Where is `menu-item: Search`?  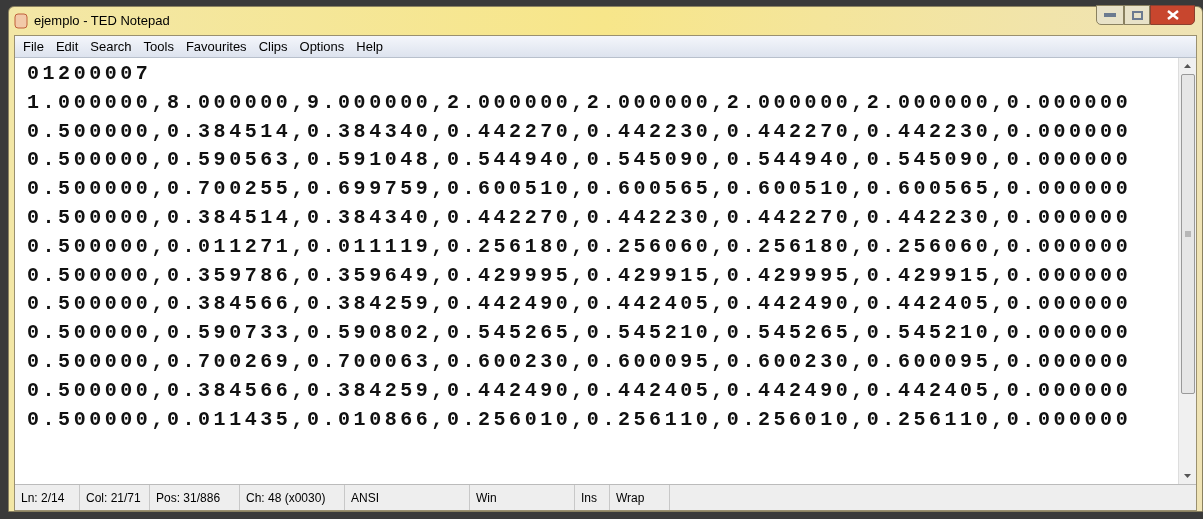
menu-item: Search is located at coordinates (111, 46).